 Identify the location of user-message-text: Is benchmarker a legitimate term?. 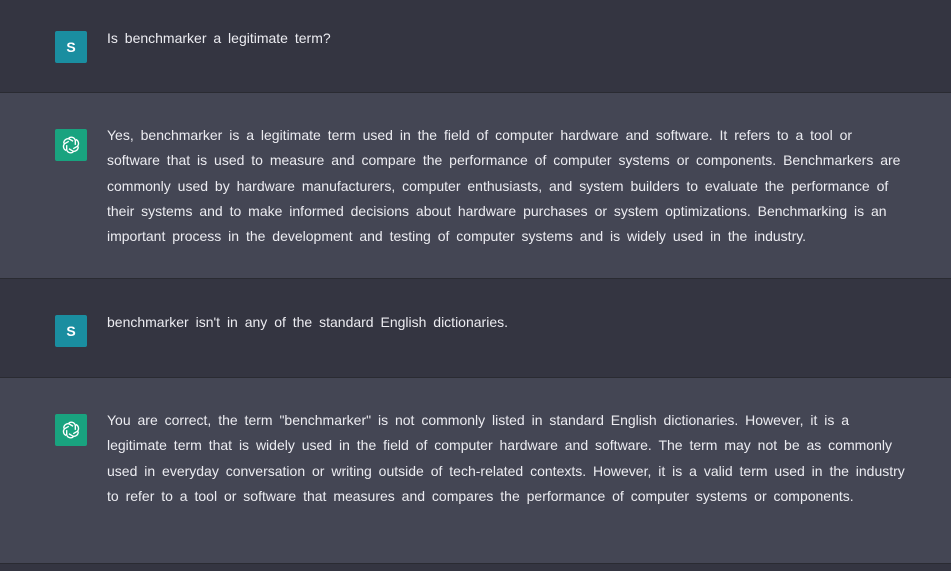
(219, 38).